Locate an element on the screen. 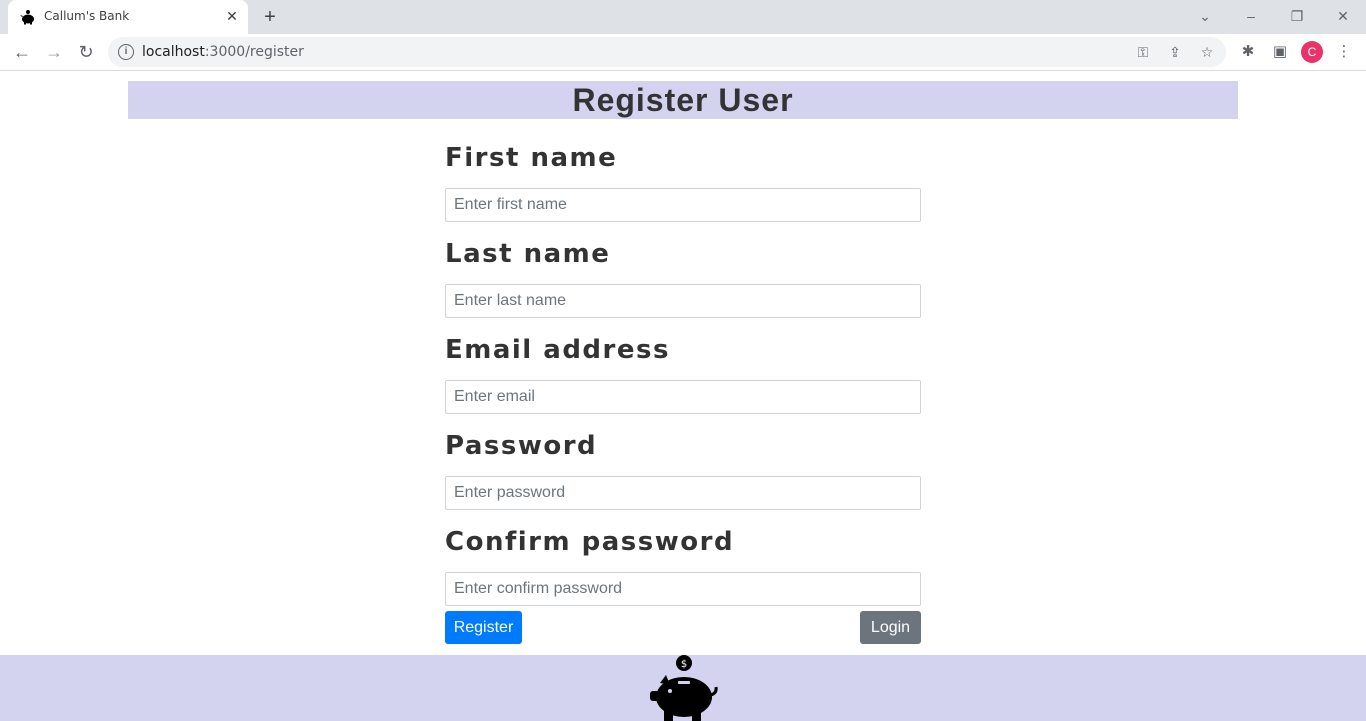  address-bar: i localhost:3000/register ⚿ ⇪ ☆ is located at coordinates (667, 52).